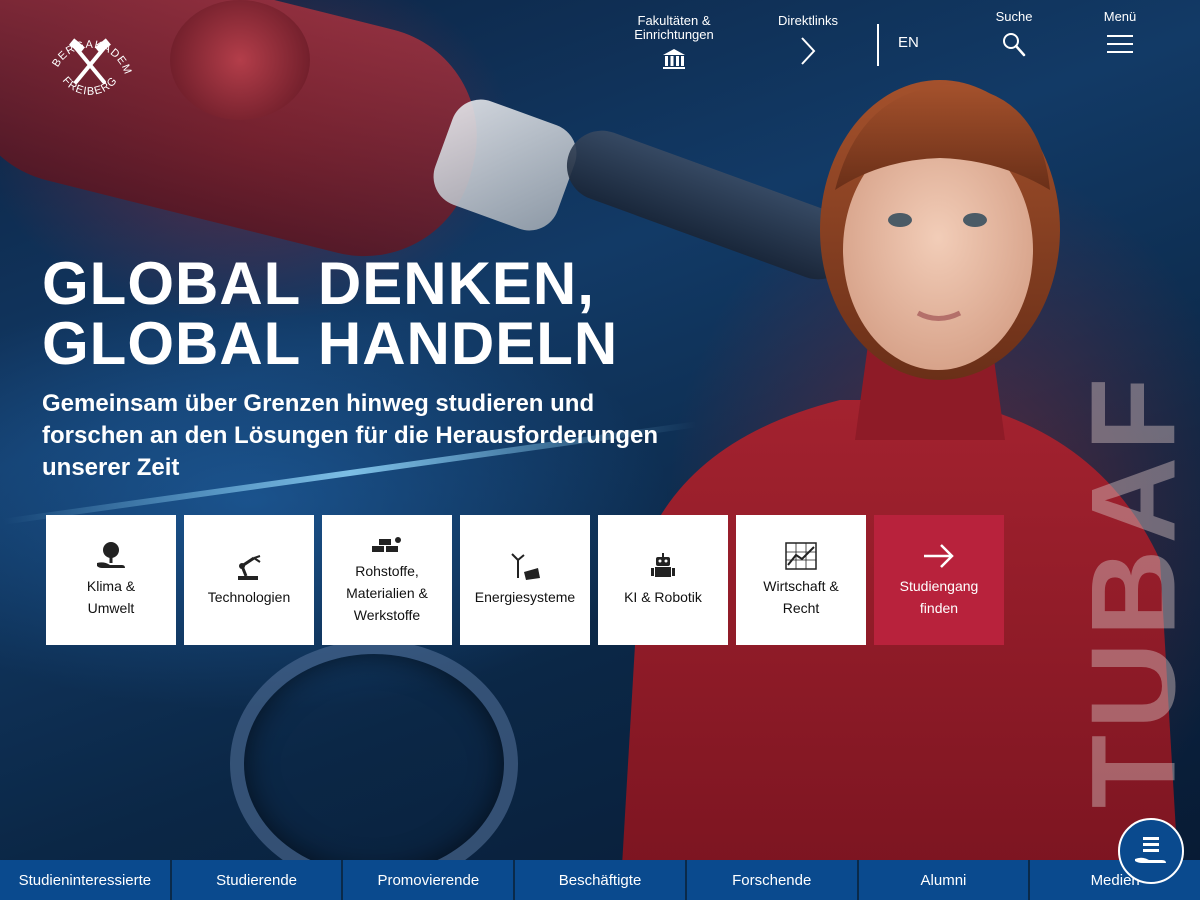 Image resolution: width=1200 pixels, height=900 pixels. I want to click on tile-label: Studiengang, so click(939, 586).